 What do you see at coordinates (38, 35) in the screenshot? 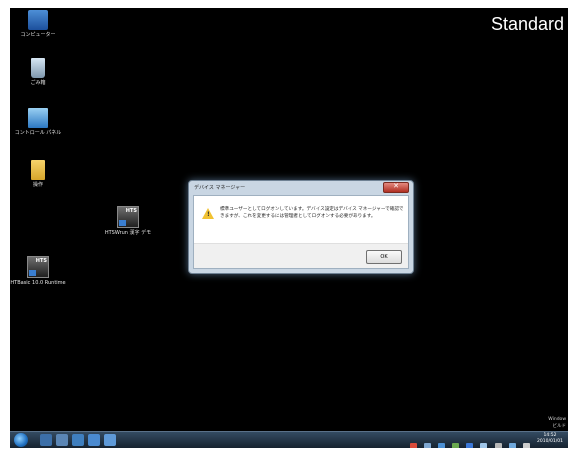
I see `desktop-icon-label: コンピューター` at bounding box center [38, 35].